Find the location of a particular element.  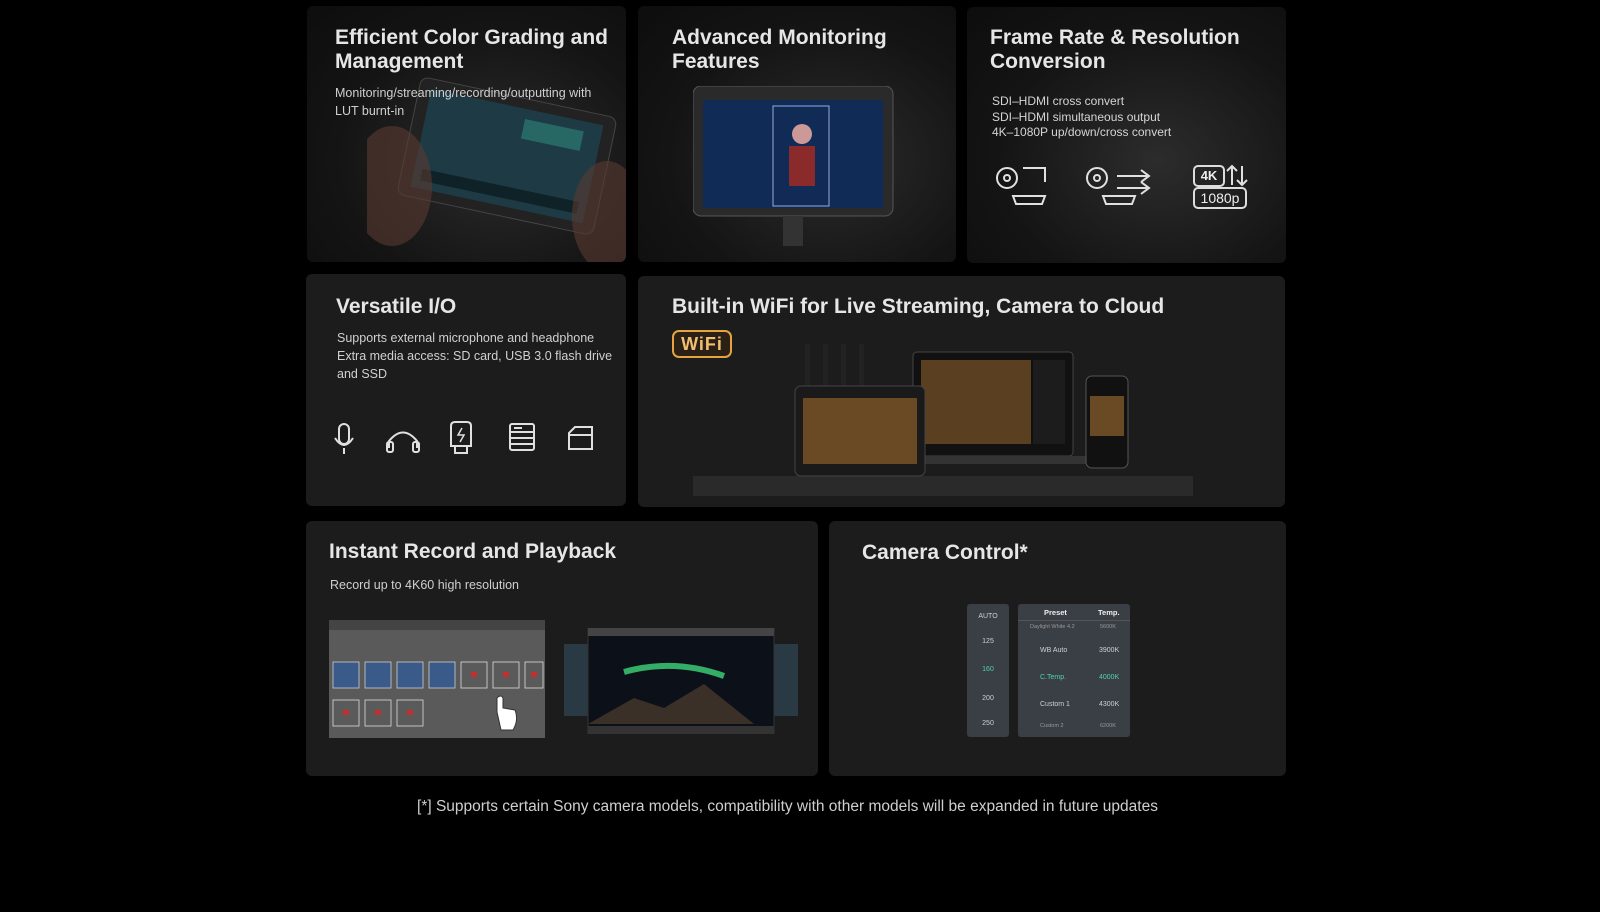

card-title: Instant Record and Playback is located at coordinates (473, 551).